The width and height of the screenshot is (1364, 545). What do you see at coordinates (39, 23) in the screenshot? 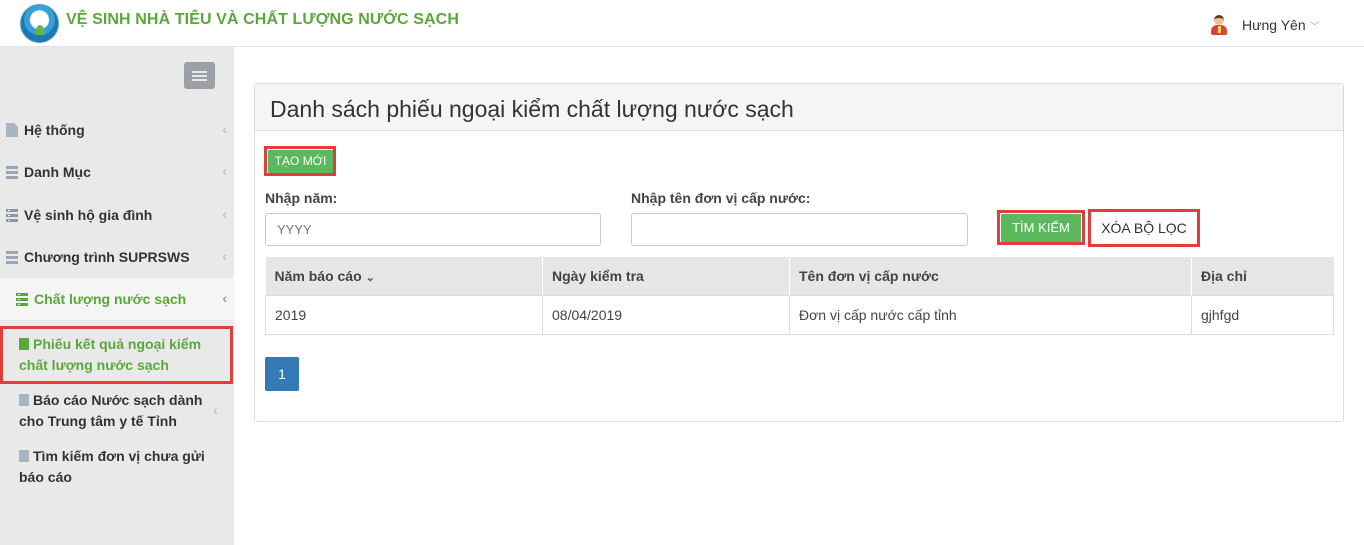
I see `app-logo` at bounding box center [39, 23].